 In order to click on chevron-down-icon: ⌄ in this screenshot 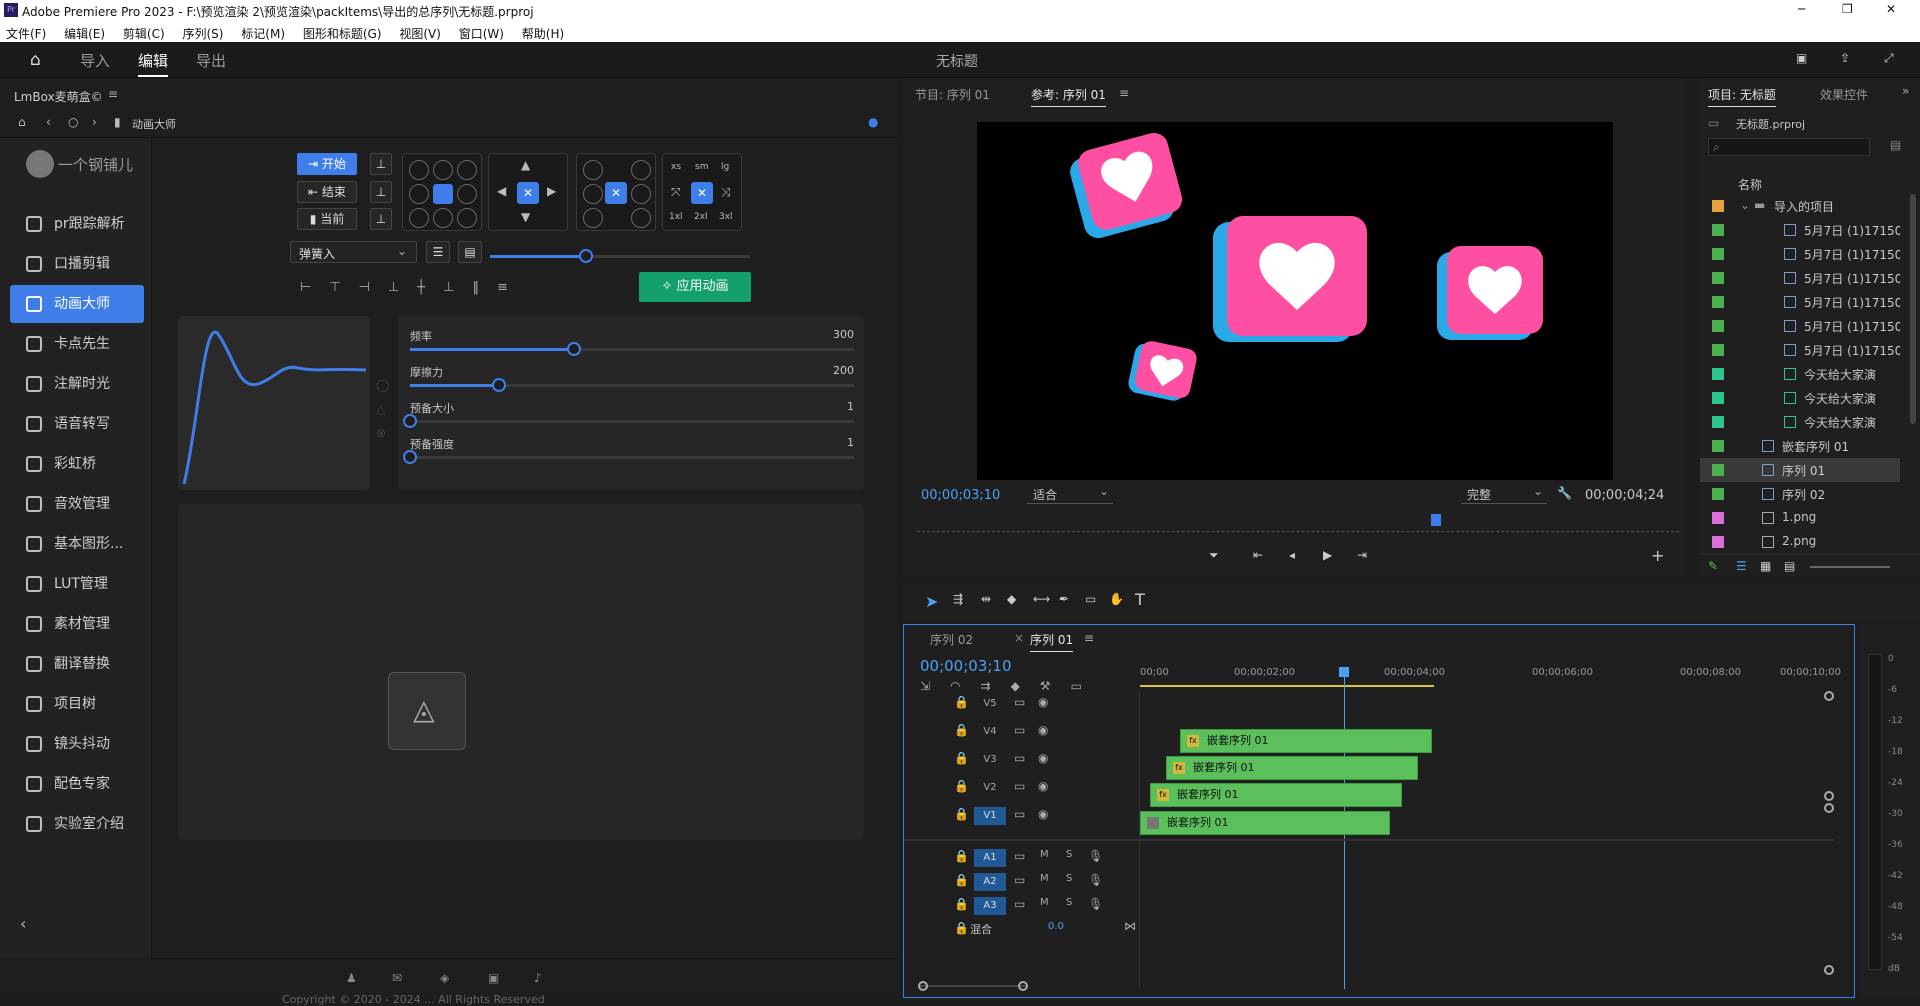, I will do `click(1745, 205)`.